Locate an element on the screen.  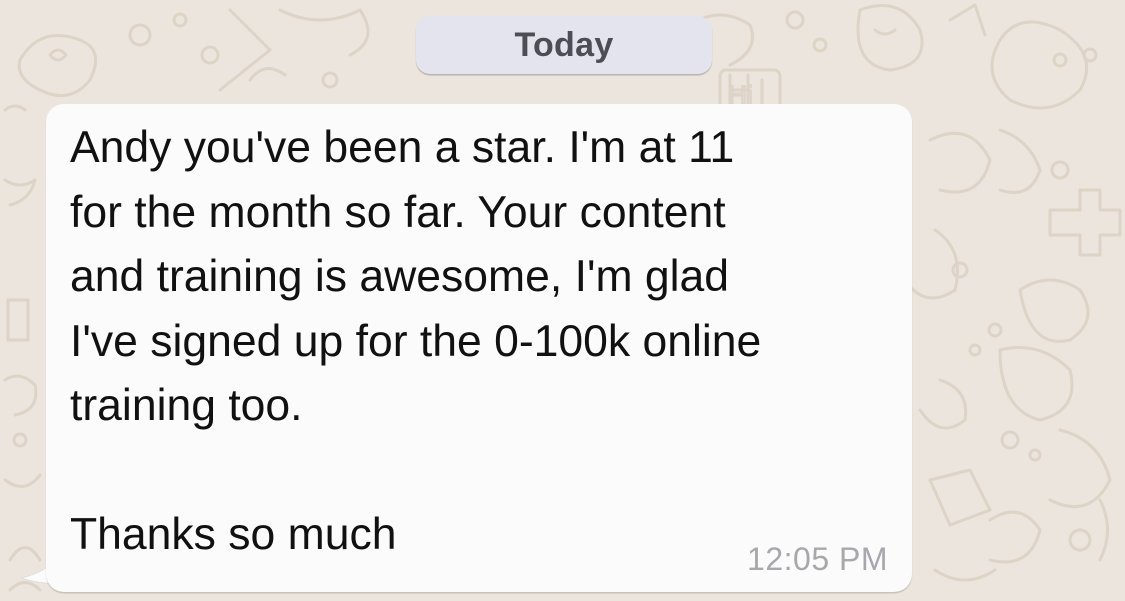
date-separator: Today is located at coordinates (564, 45).